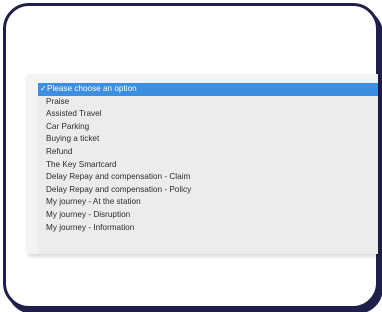  Describe the element at coordinates (119, 189) in the screenshot. I see `option-label: Delay Repay and compensation - Policy` at that location.